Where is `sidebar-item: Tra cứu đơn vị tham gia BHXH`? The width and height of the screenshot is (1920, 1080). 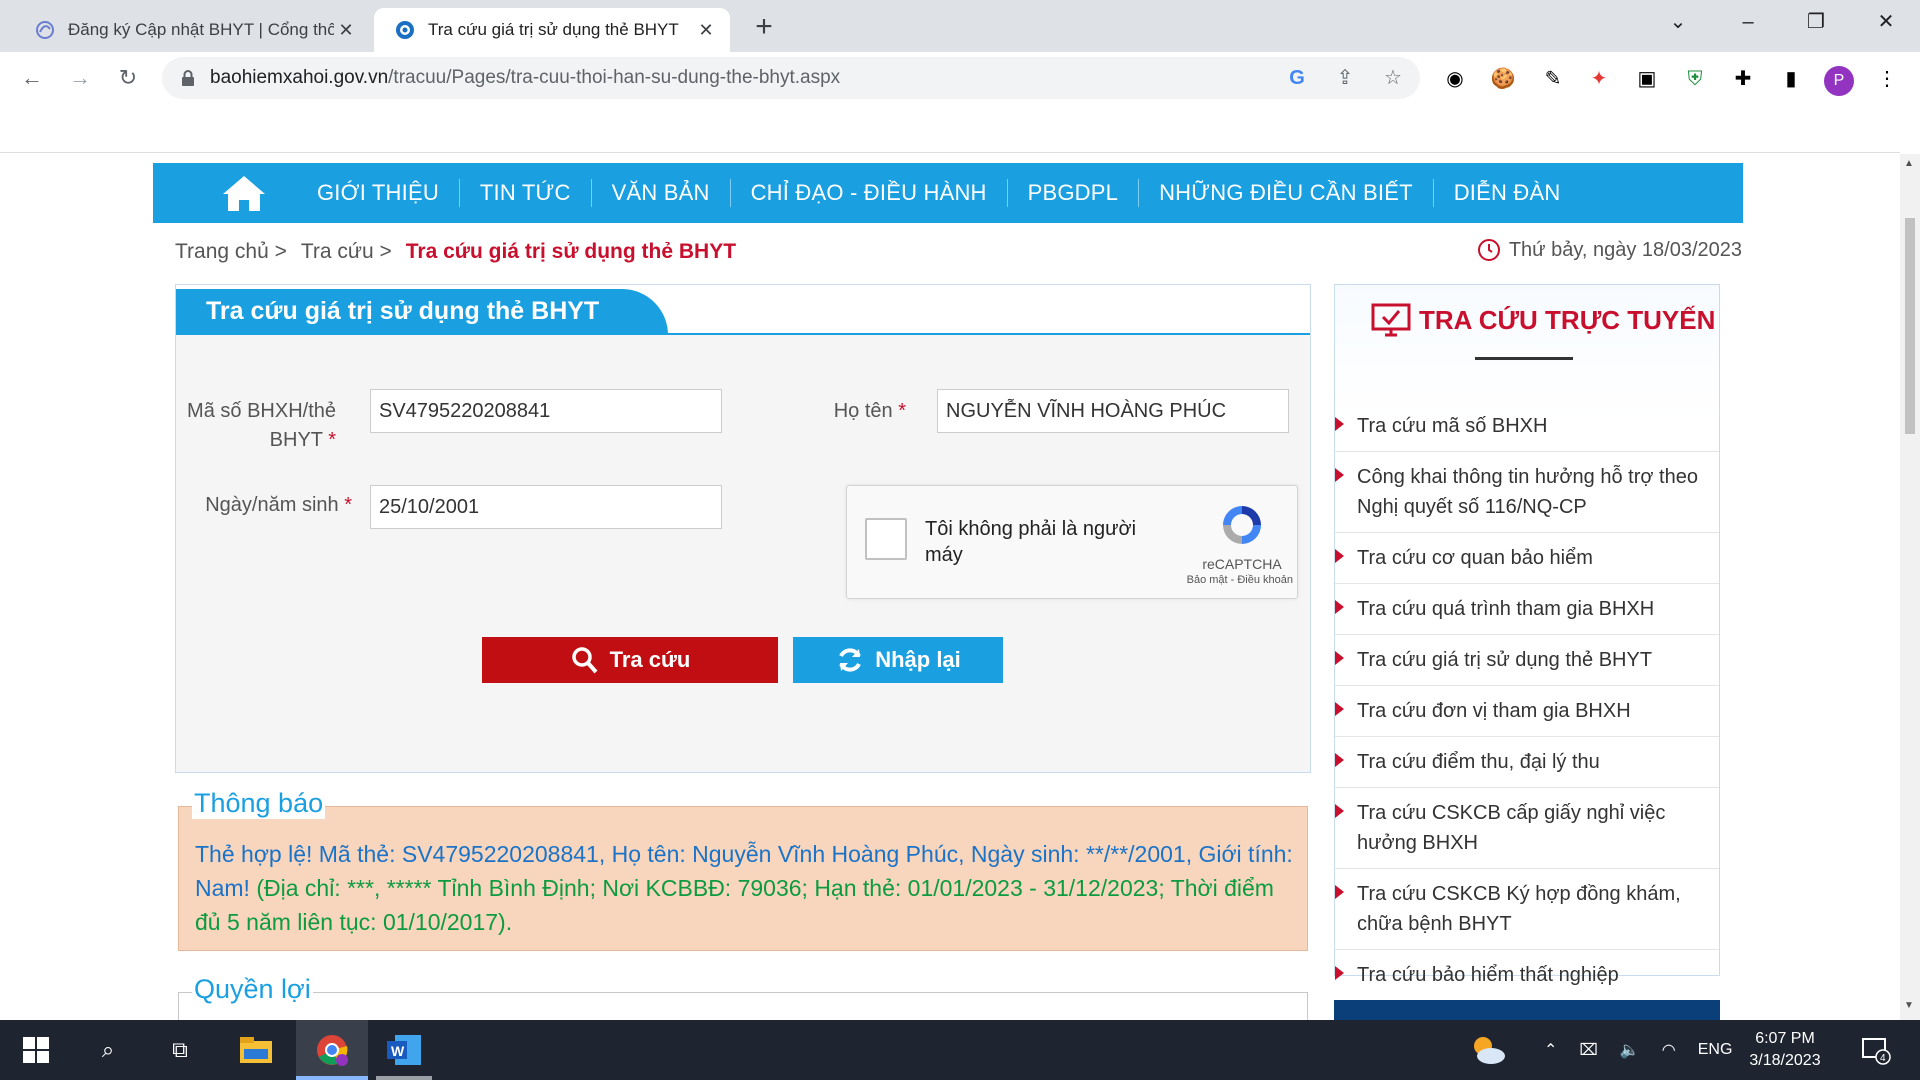 sidebar-item: Tra cứu đơn vị tham gia BHXH is located at coordinates (1527, 711).